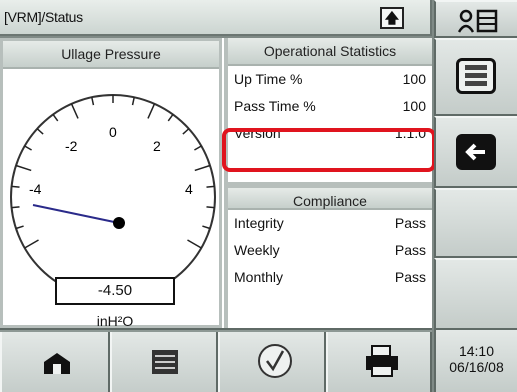 Image resolution: width=517 pixels, height=392 pixels. Describe the element at coordinates (115, 321) in the screenshot. I see `pressure-unit: inH²O` at that location.